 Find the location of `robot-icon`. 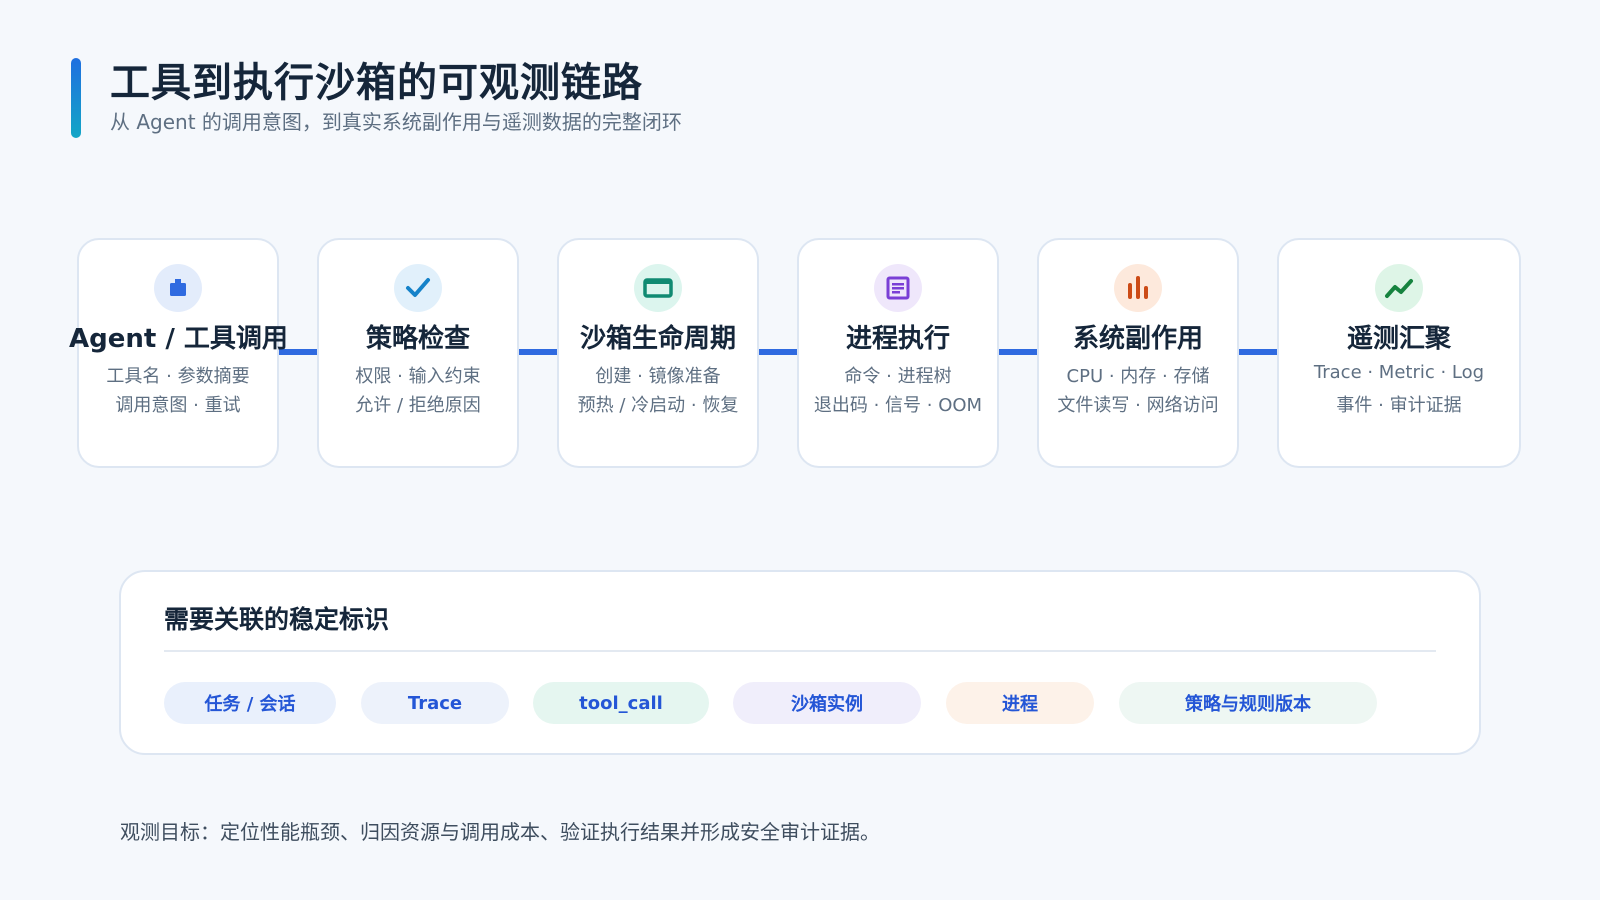

robot-icon is located at coordinates (178, 288).